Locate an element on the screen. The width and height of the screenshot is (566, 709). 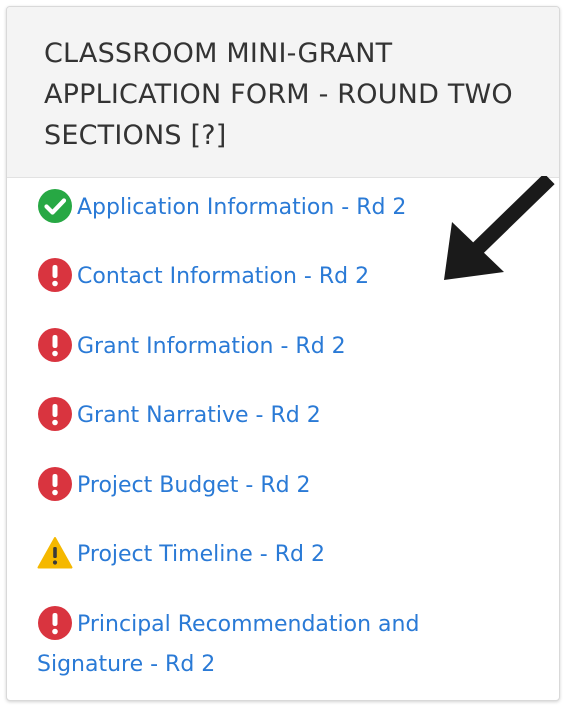
section-link-project-timeline: Project Timeline - Rd 2 is located at coordinates (287, 555).